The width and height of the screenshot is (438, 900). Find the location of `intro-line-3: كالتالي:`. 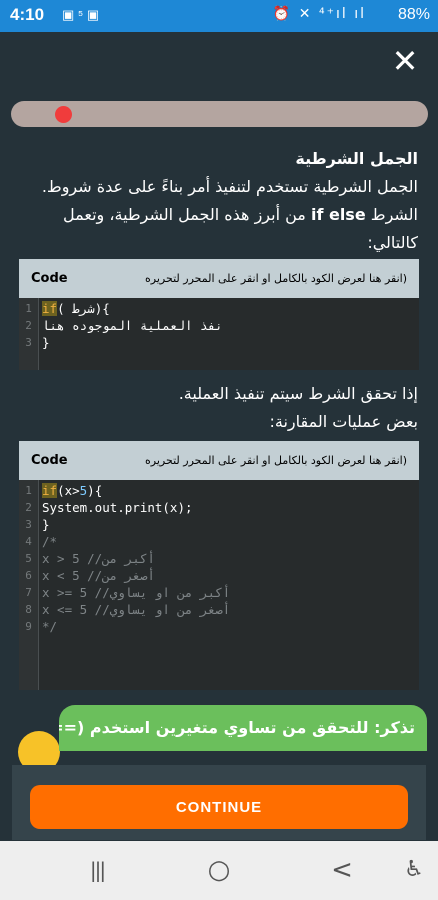

intro-line-3: كالتالي: is located at coordinates (392, 242).